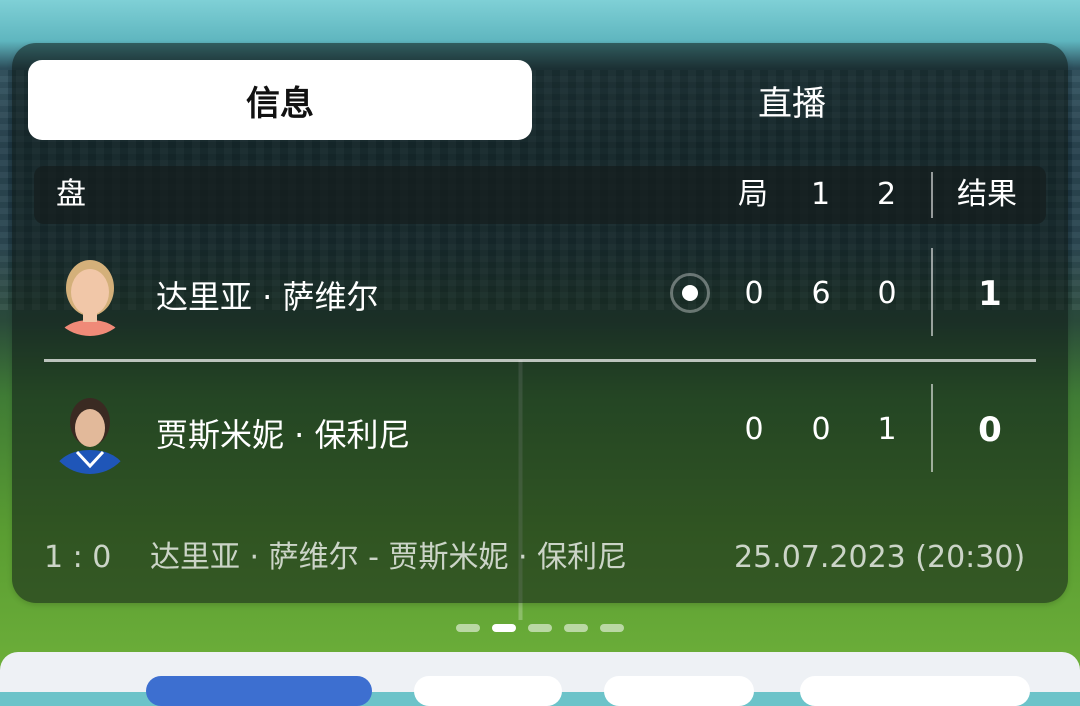  What do you see at coordinates (78, 557) in the screenshot?
I see `match-score: 1 : 0` at bounding box center [78, 557].